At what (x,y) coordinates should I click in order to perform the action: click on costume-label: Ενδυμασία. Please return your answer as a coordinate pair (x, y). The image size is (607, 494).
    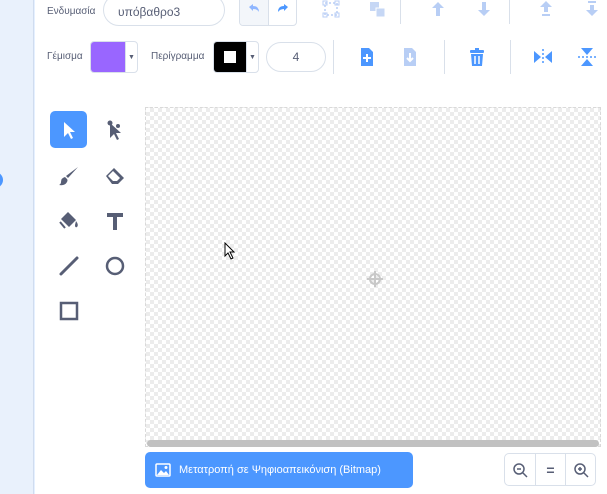
    Looking at the image, I should click on (71, 11).